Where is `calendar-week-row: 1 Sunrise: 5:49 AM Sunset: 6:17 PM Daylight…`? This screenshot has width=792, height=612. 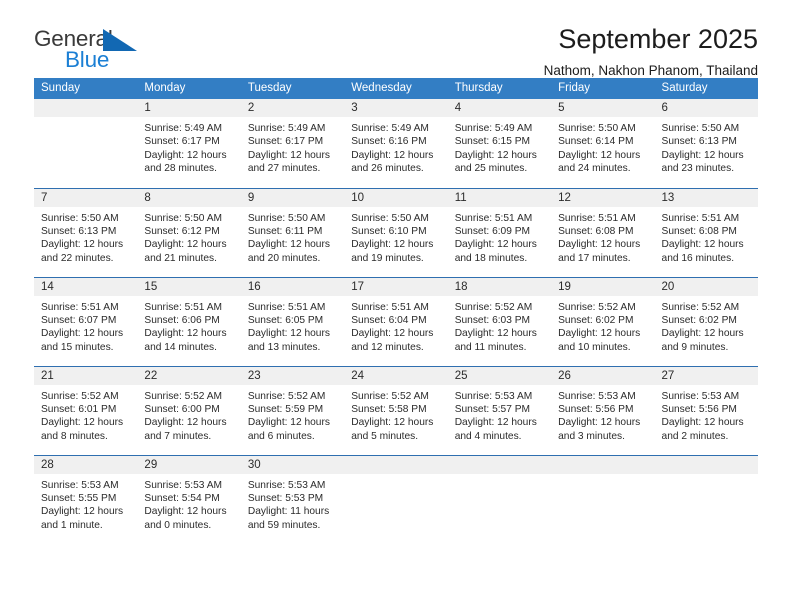
calendar-week-row: 1 Sunrise: 5:49 AM Sunset: 6:17 PM Daylight… is located at coordinates (396, 143).